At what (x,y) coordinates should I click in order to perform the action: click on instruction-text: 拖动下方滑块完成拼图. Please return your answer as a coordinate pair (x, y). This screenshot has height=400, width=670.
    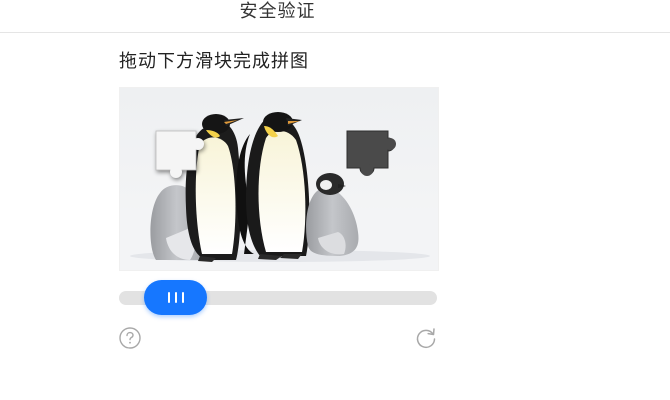
    Looking at the image, I should click on (214, 61).